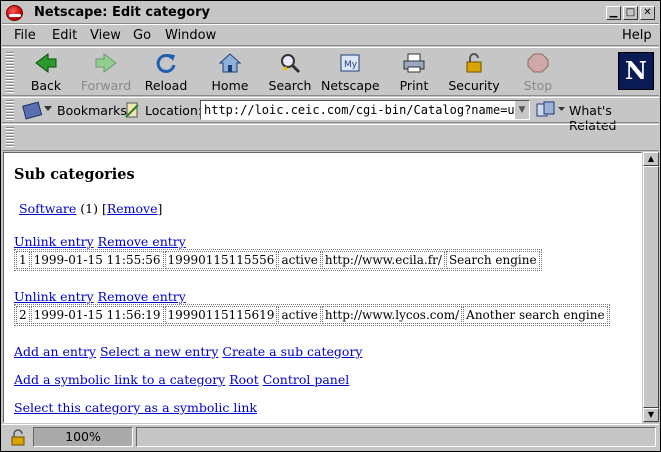 The width and height of the screenshot is (661, 452). I want to click on reload-label: Reload, so click(166, 85).